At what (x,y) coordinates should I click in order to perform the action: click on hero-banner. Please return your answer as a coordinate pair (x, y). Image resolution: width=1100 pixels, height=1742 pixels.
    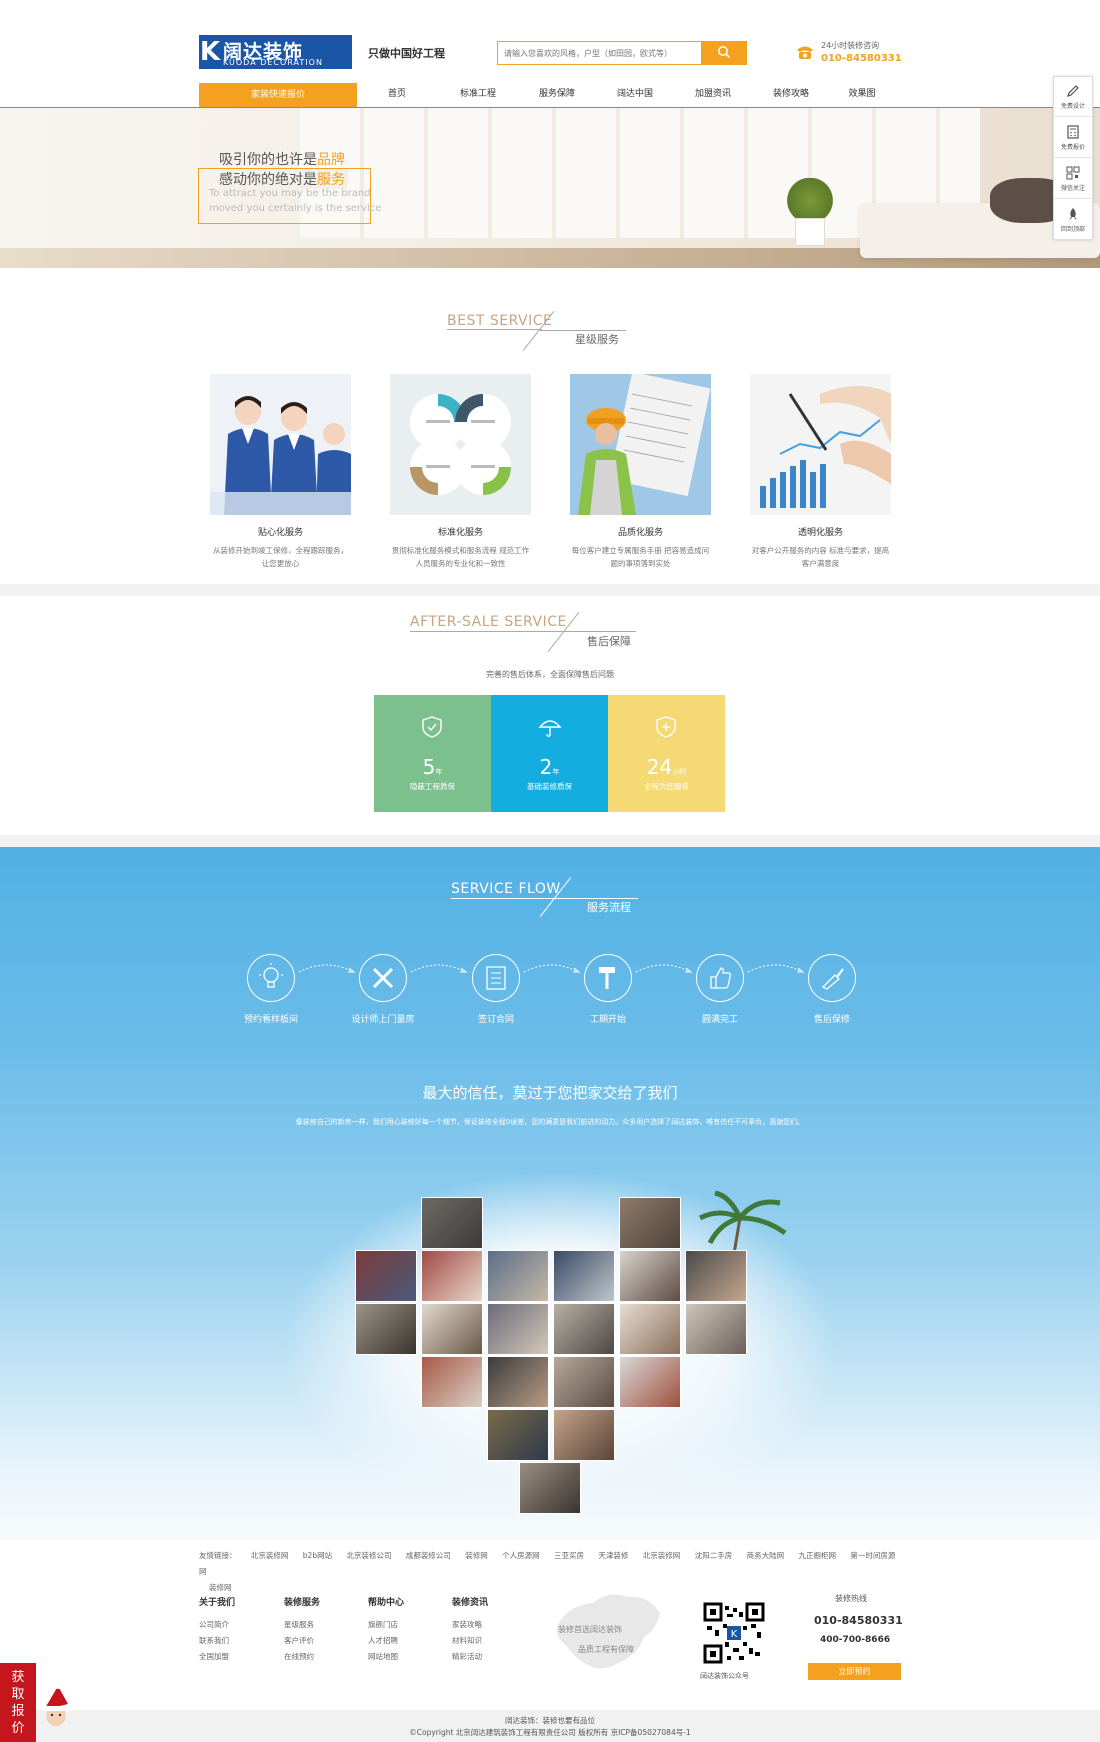
    Looking at the image, I should click on (550, 188).